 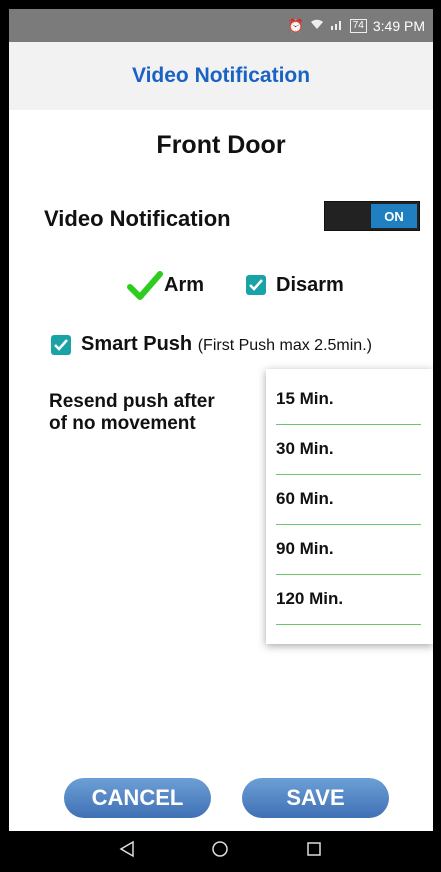 I want to click on cancel-button: CANCEL, so click(x=137, y=798).